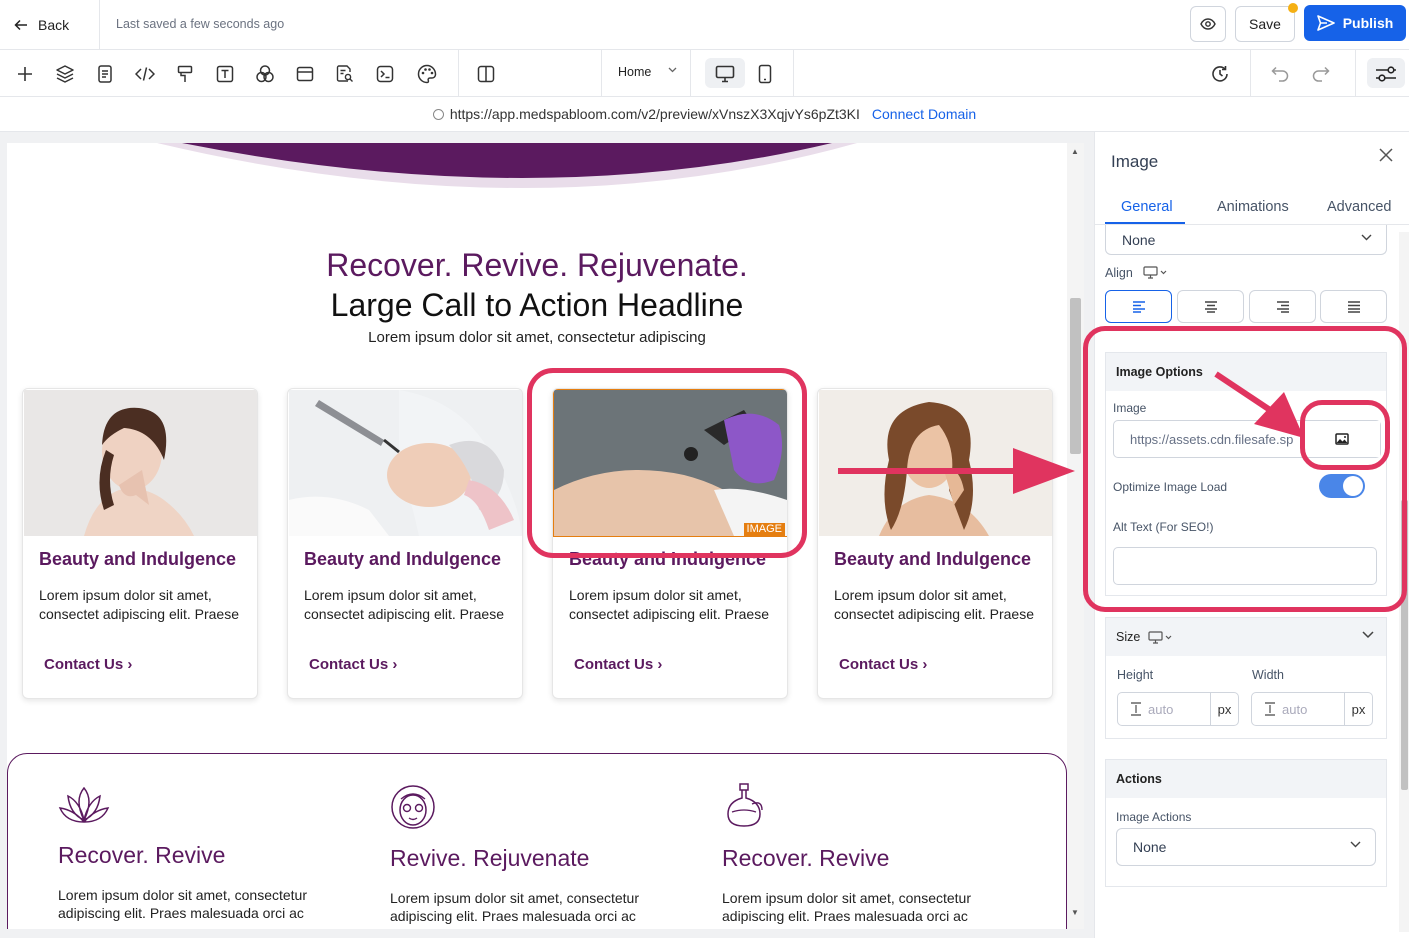 This screenshot has width=1409, height=938. What do you see at coordinates (65, 74) in the screenshot?
I see `layers-icon` at bounding box center [65, 74].